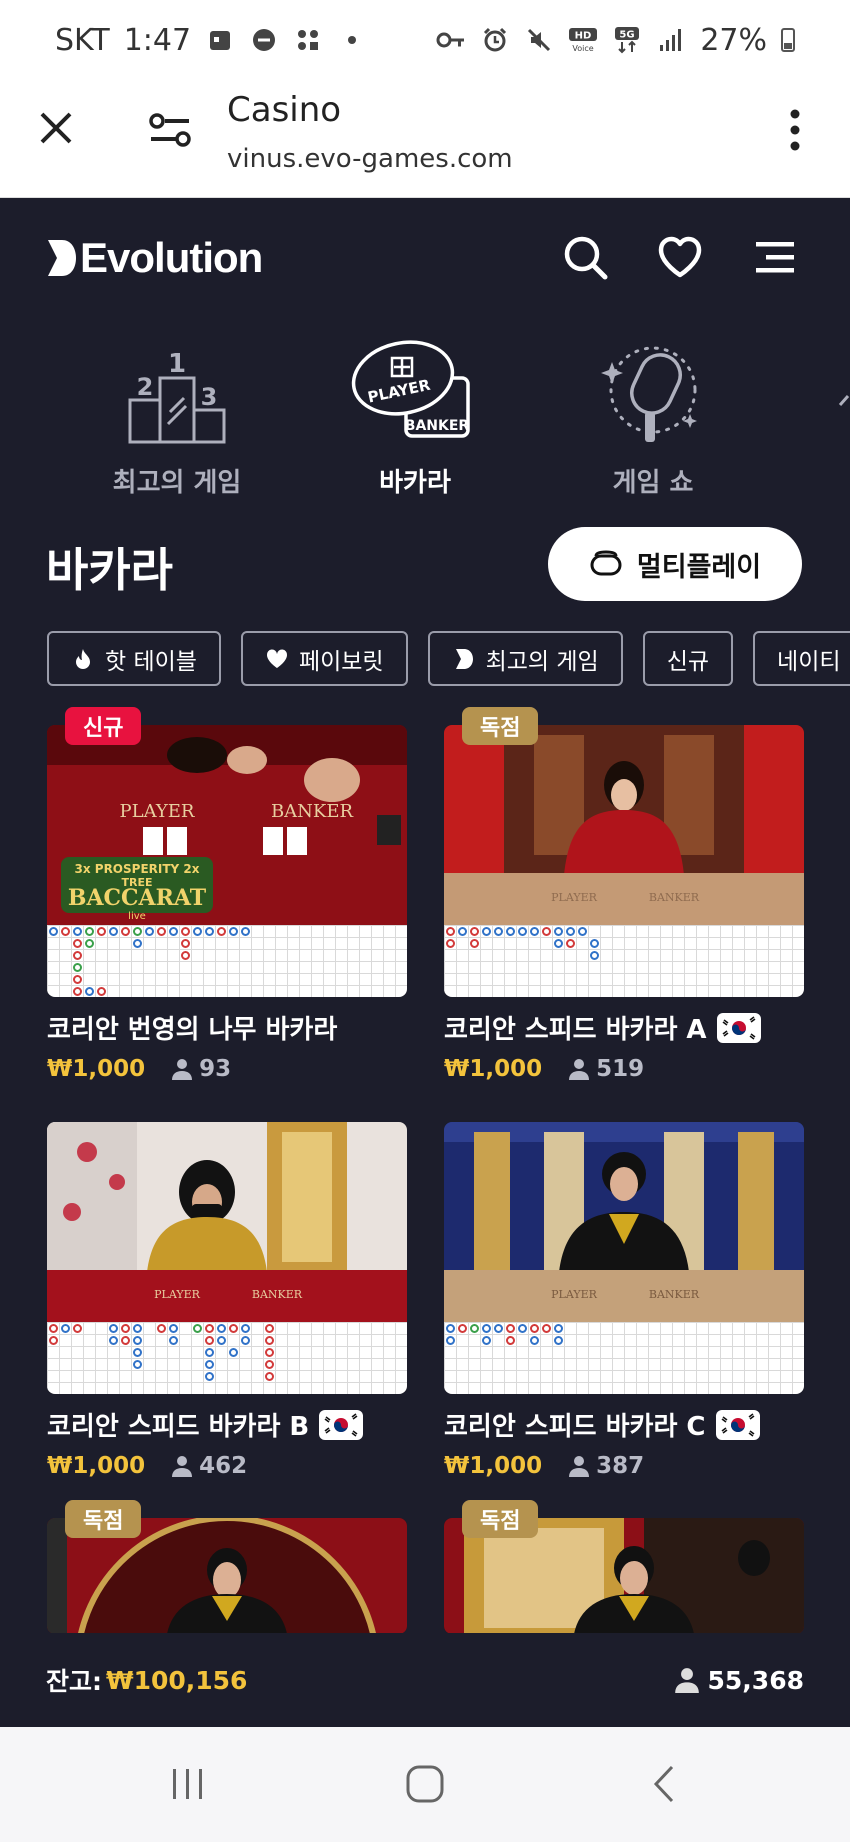 The image size is (850, 1842). What do you see at coordinates (688, 661) in the screenshot?
I see `chip-label: 신규` at bounding box center [688, 661].